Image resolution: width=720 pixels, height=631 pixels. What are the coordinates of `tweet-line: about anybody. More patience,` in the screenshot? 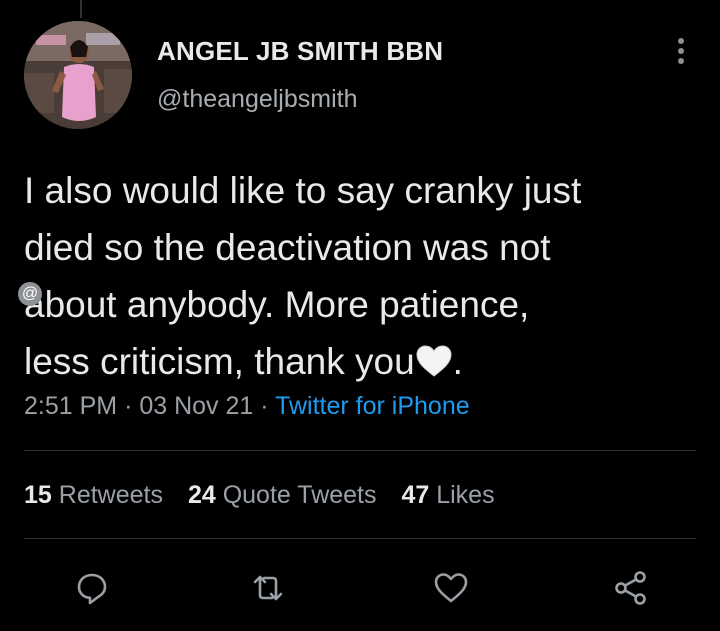 It's located at (277, 304).